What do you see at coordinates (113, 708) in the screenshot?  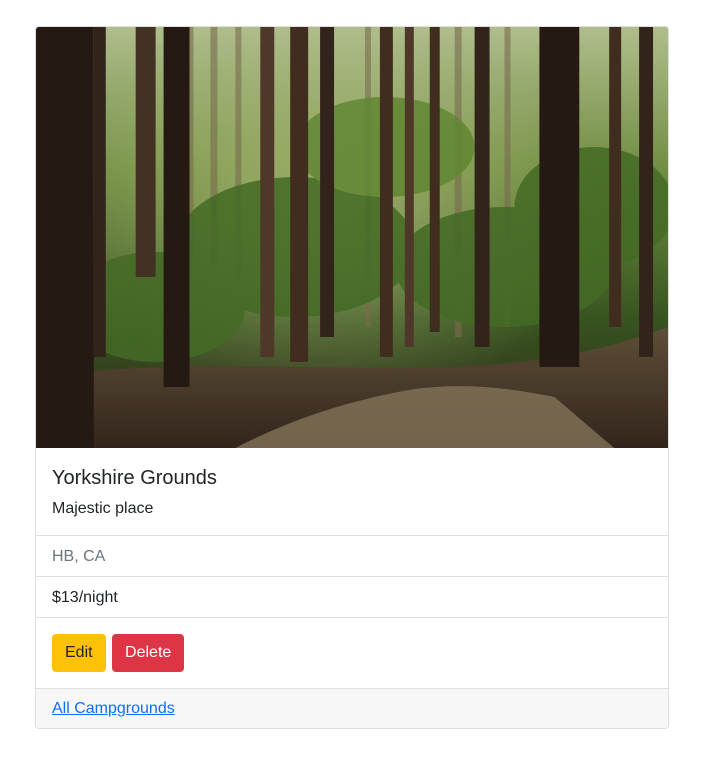 I see `all-campgrounds-link: All Campgrounds` at bounding box center [113, 708].